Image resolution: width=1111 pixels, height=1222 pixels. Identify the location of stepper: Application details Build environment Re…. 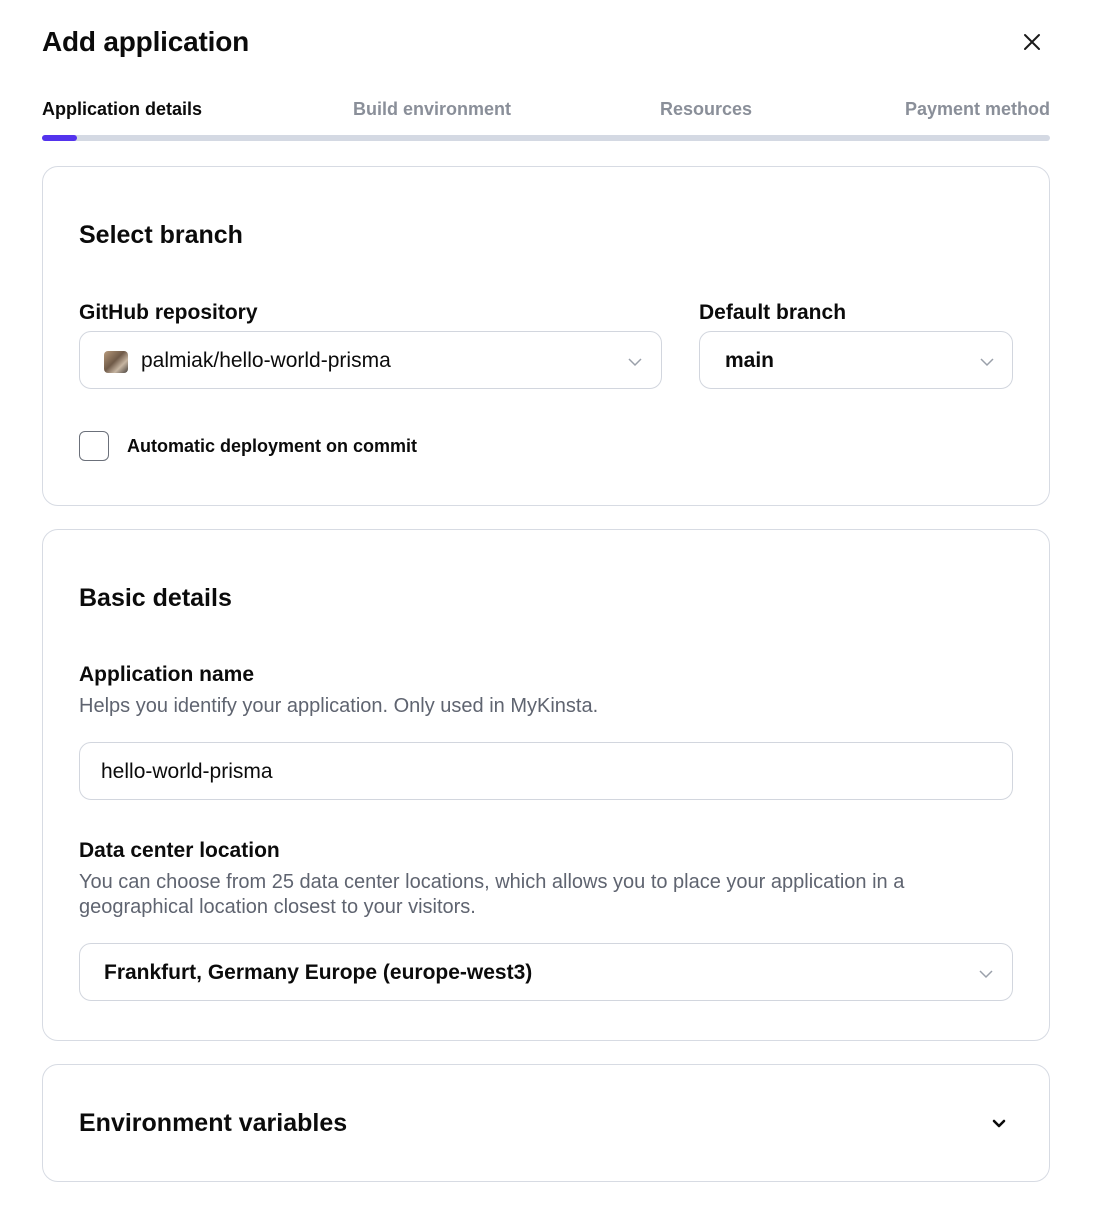
(546, 109).